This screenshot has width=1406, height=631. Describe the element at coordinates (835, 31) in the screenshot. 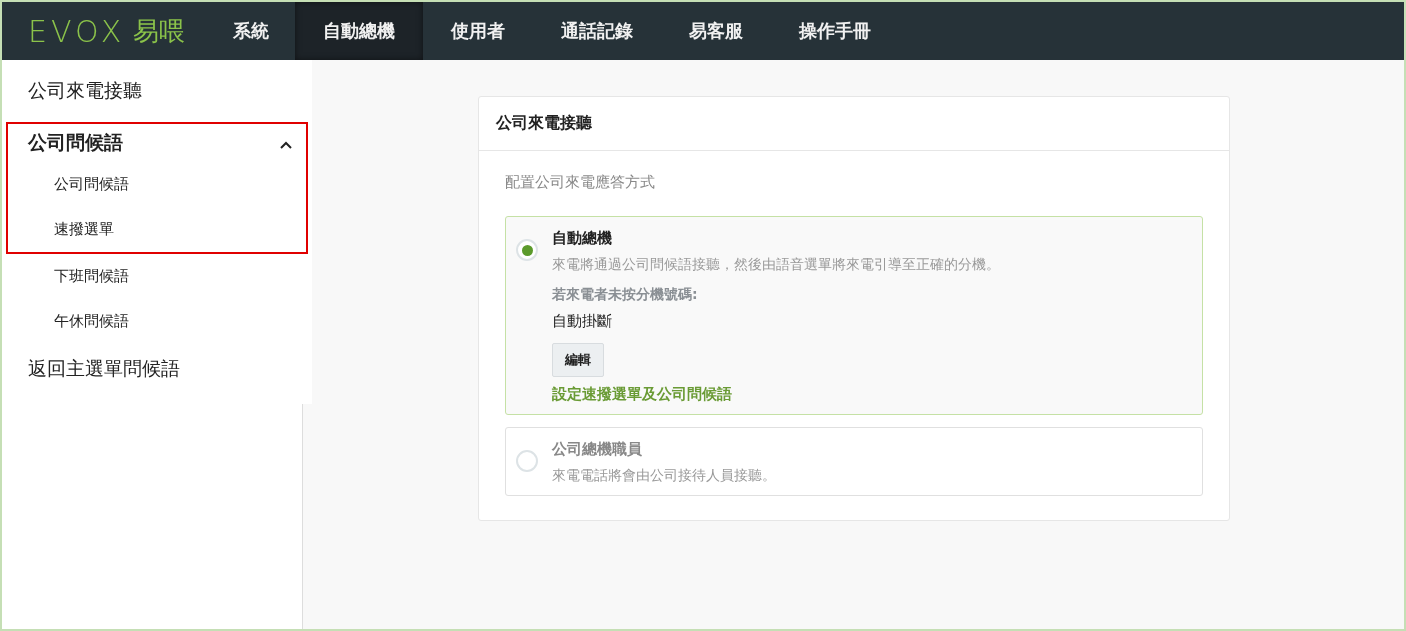

I see `nav-tab: 操作手冊` at that location.